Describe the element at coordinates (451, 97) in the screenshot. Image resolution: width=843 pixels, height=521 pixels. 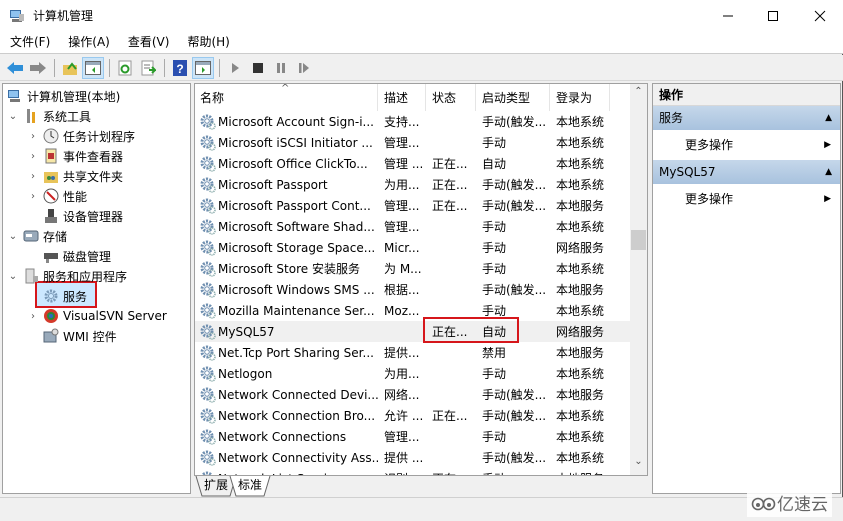
I see `column-header-status: 状态` at that location.